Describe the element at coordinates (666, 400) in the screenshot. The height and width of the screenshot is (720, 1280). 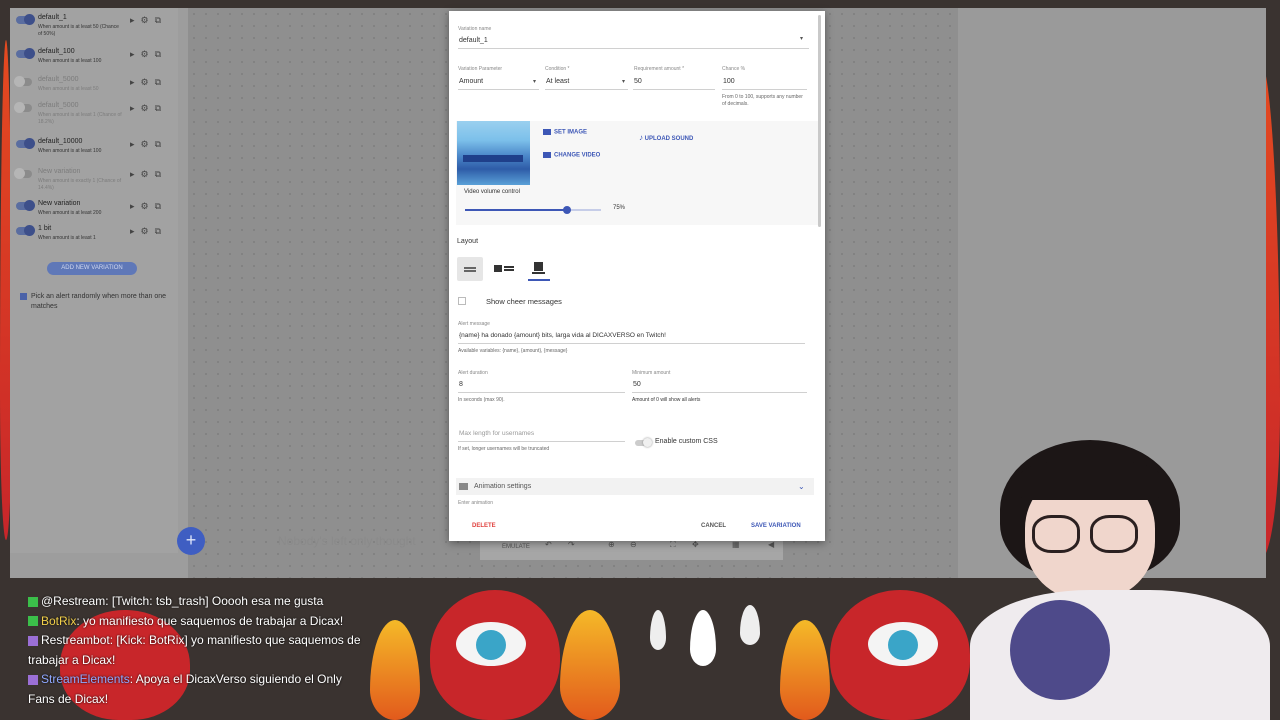
I see `min-amount-helper: Amount of 0 will show all alerts` at that location.